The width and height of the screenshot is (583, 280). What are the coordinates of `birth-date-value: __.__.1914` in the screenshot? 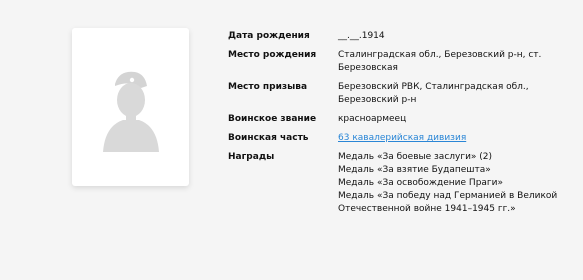 It's located at (361, 36).